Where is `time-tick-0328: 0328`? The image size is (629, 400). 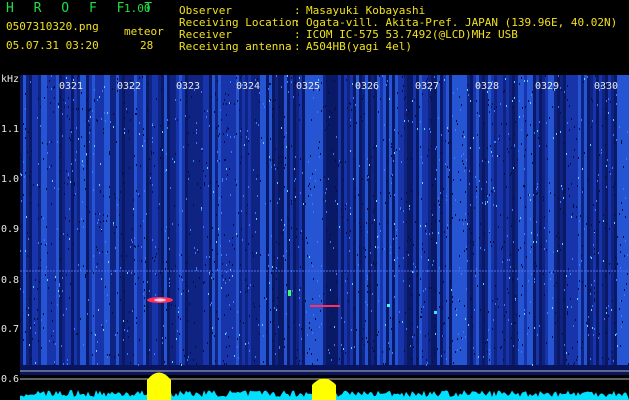
time-tick-0328: 0328 is located at coordinates (487, 86).